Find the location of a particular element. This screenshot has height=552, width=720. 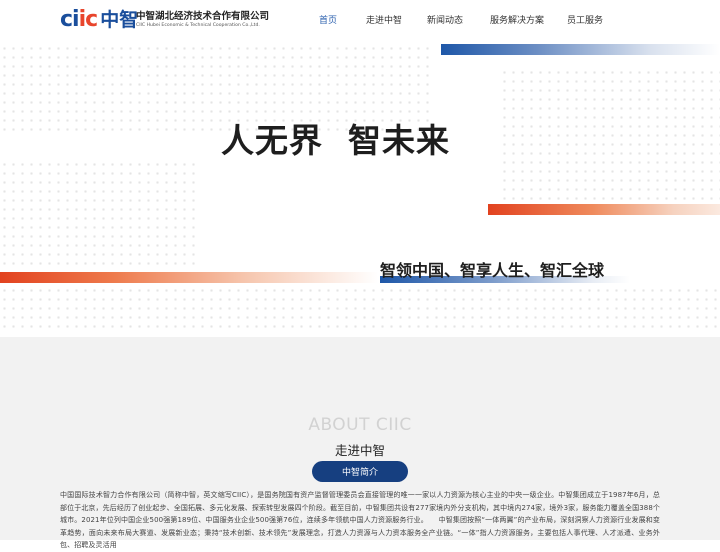

ciic-logo-mark: ciic 中智 is located at coordinates (99, 20).